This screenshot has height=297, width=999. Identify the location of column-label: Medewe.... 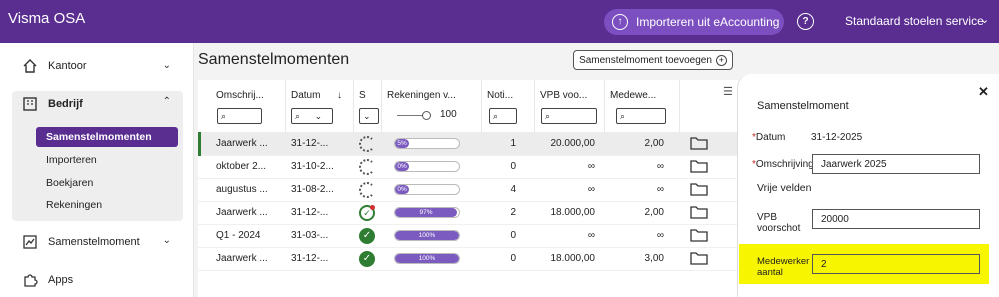
(633, 95).